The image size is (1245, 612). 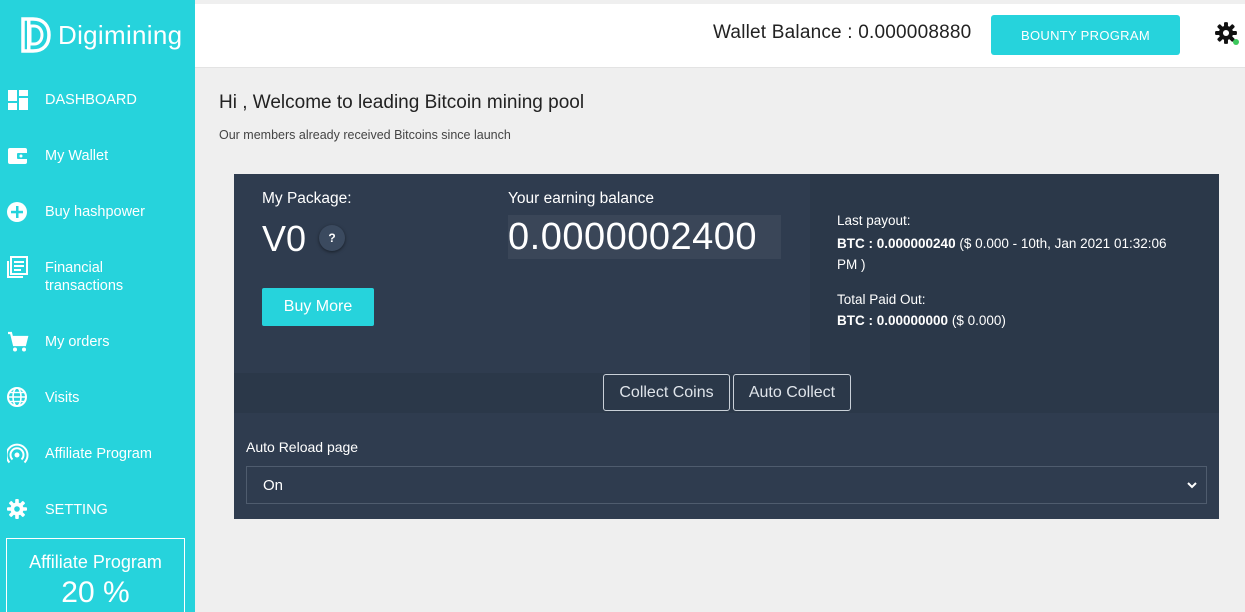 I want to click on digimining-logo-icon, so click(x=36, y=35).